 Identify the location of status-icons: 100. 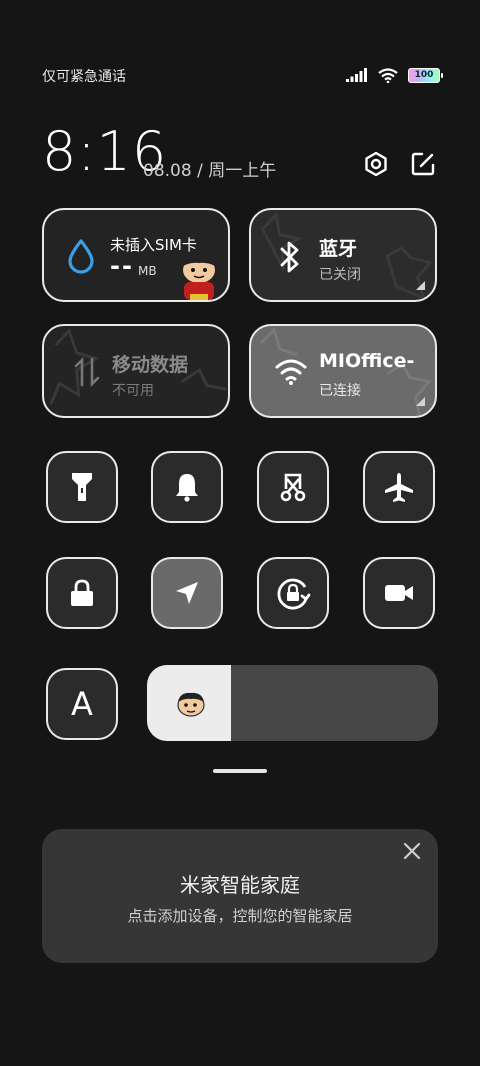
(394, 75).